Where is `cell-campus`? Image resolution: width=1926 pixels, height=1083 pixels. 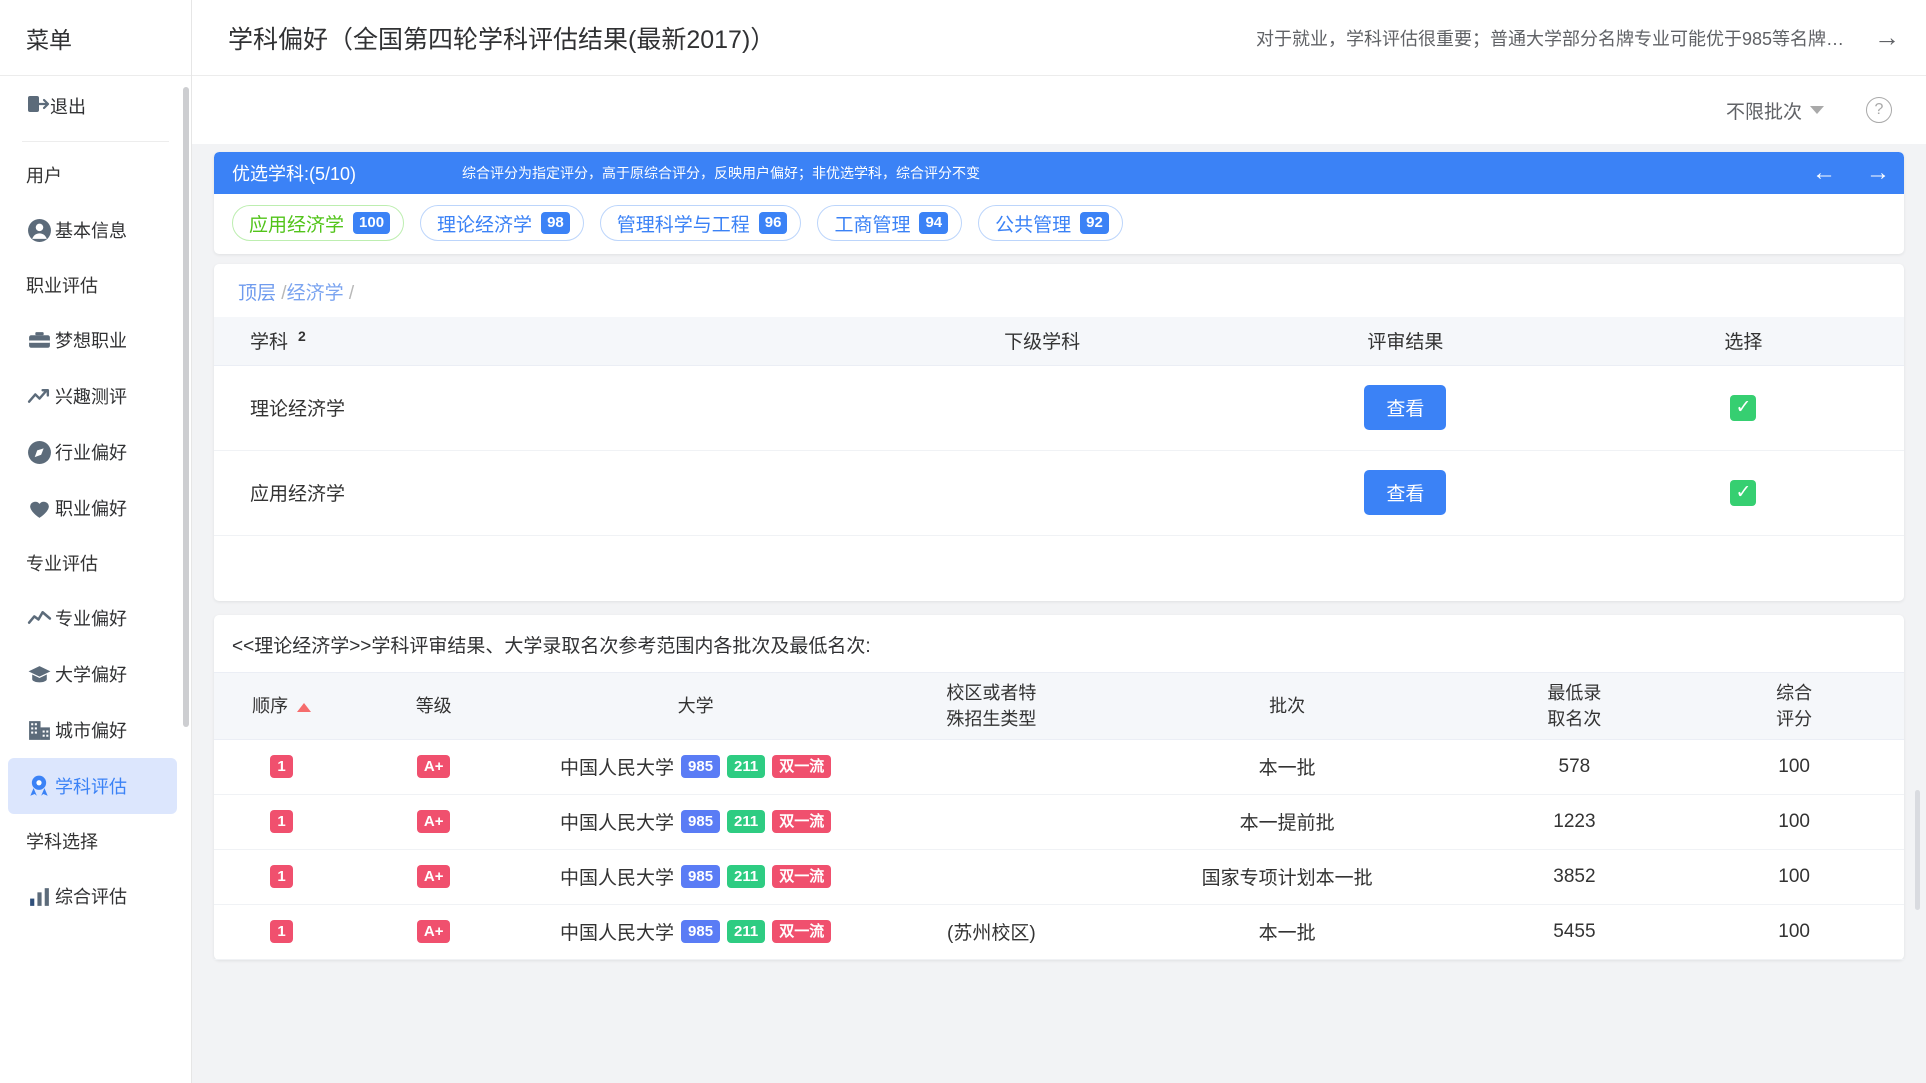 cell-campus is located at coordinates (991, 822).